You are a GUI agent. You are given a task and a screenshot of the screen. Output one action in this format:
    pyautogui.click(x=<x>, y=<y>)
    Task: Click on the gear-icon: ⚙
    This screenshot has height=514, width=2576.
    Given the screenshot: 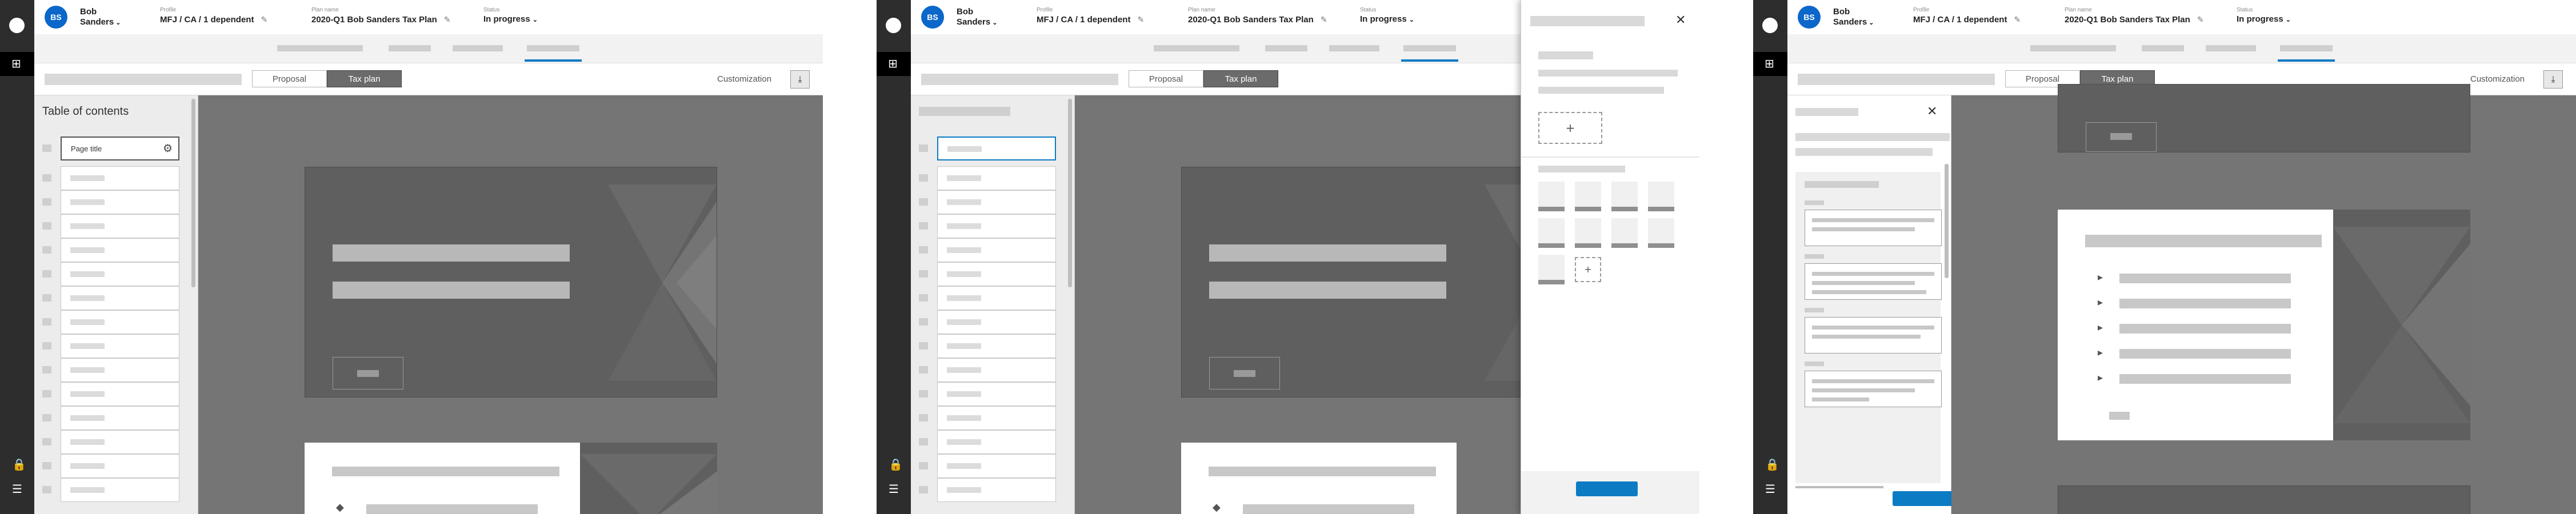 What is the action you would take?
    pyautogui.click(x=168, y=148)
    